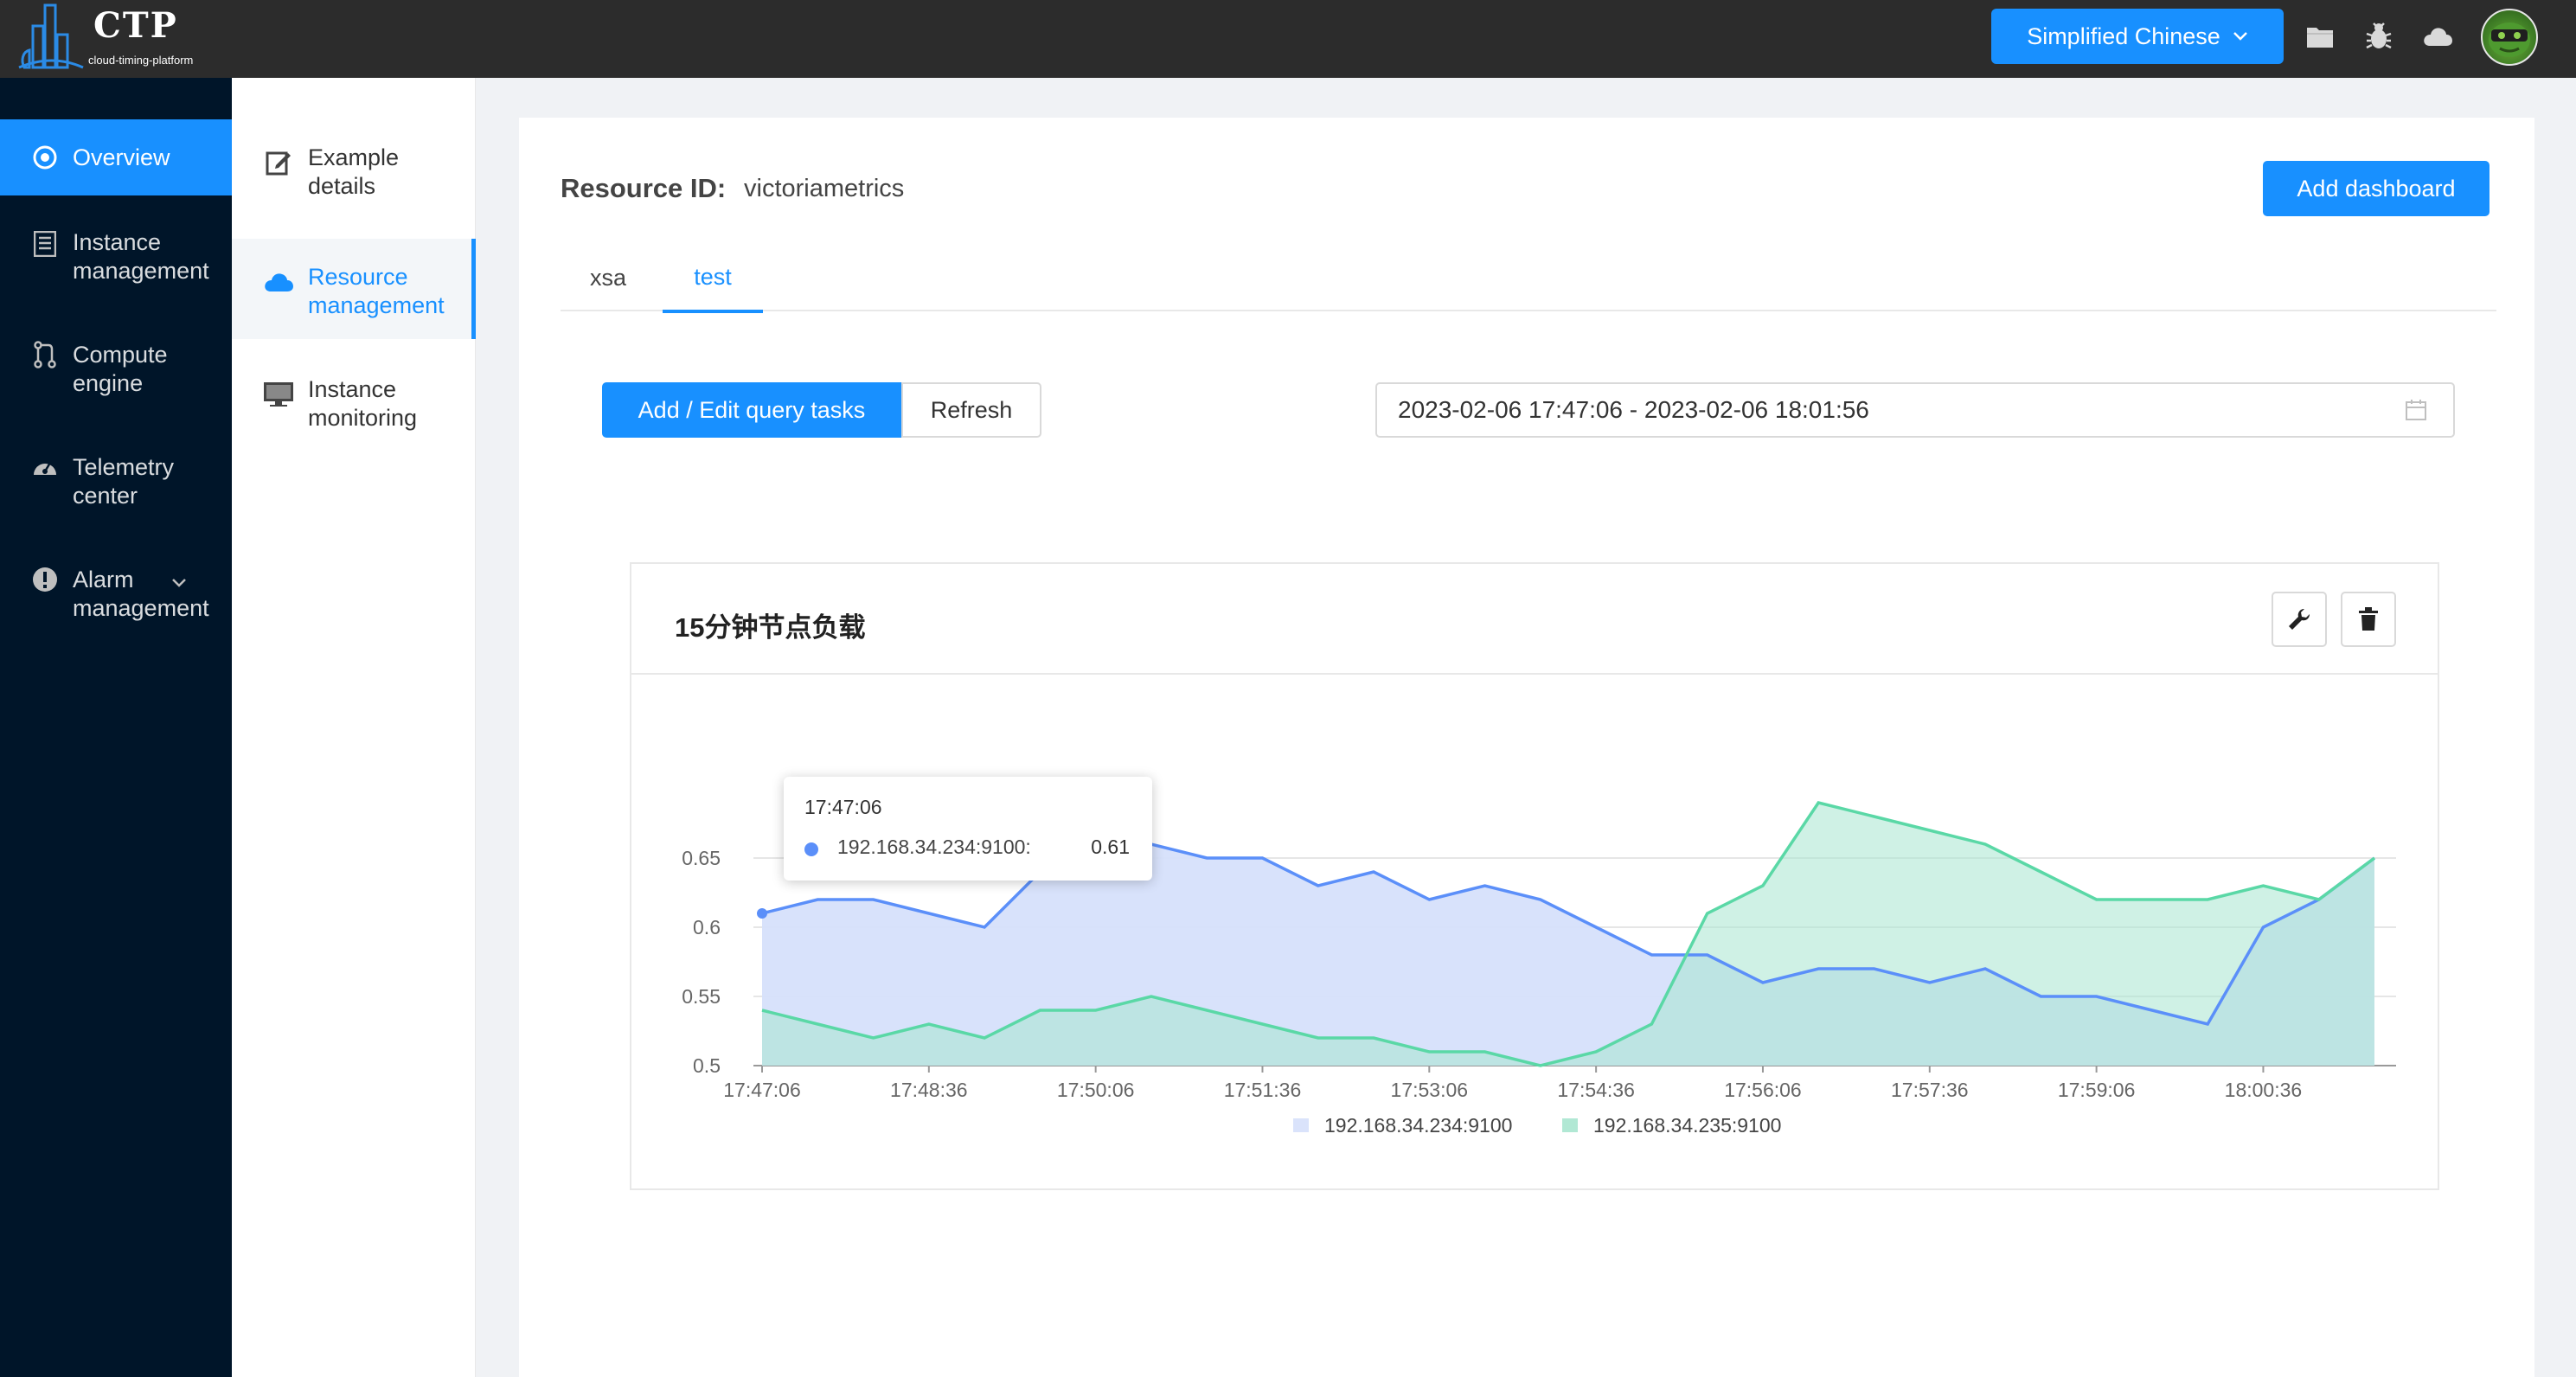 Image resolution: width=2576 pixels, height=1377 pixels. I want to click on tooltip-series-dot, so click(811, 849).